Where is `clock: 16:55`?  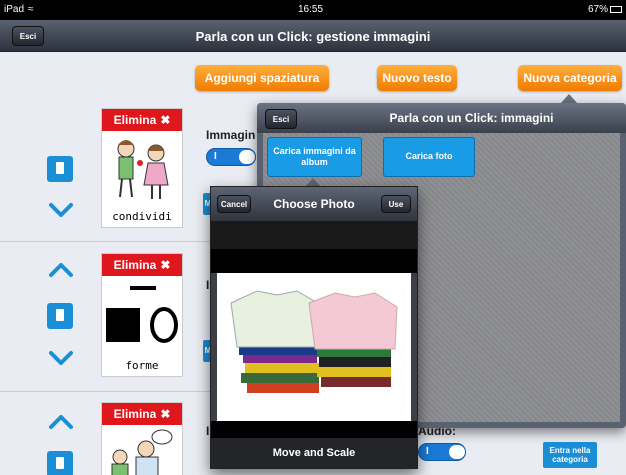 clock: 16:55 is located at coordinates (311, 9).